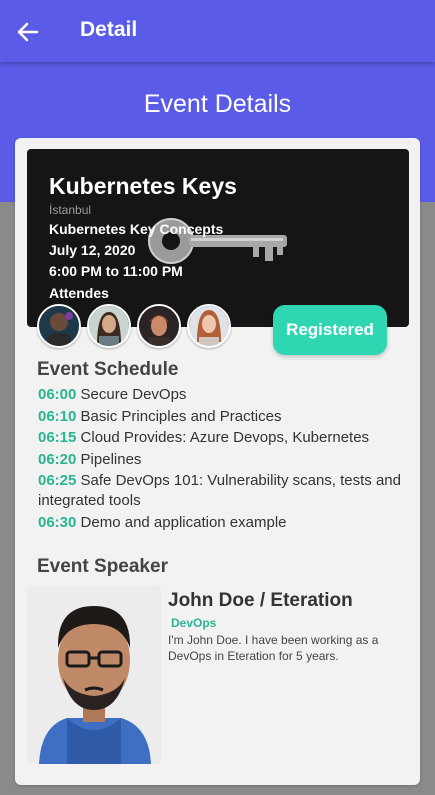 The height and width of the screenshot is (795, 435). I want to click on attendee-avatars, so click(137, 326).